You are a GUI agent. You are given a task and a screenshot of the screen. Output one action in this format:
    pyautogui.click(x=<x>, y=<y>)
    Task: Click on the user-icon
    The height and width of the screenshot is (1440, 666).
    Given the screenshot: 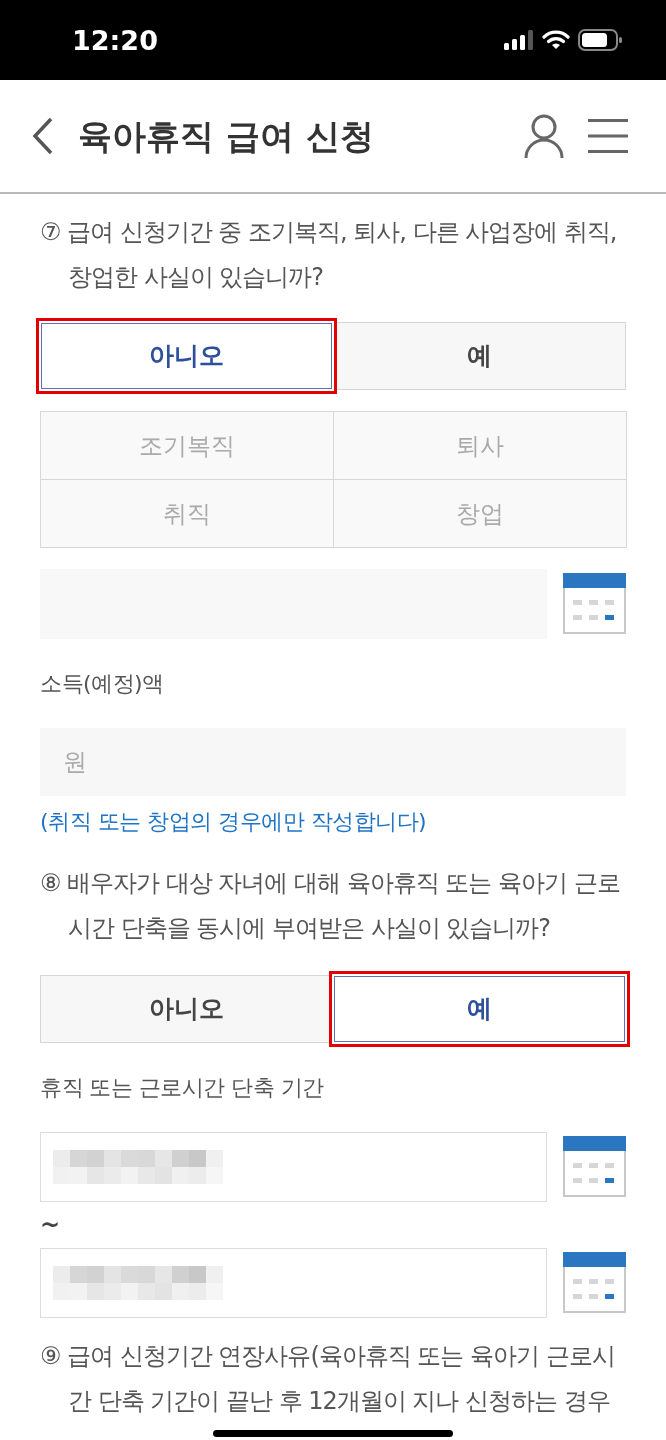 What is the action you would take?
    pyautogui.click(x=544, y=136)
    